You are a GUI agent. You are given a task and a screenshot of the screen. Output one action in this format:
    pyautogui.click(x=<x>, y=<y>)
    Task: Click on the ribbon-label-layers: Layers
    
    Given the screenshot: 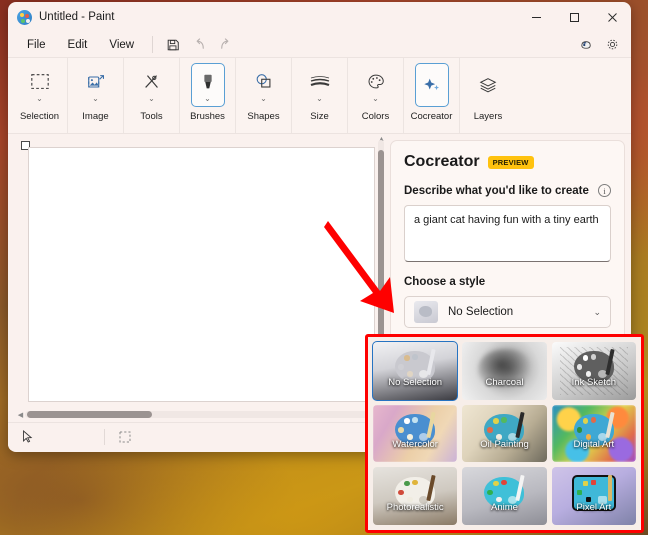 What is the action you would take?
    pyautogui.click(x=488, y=116)
    